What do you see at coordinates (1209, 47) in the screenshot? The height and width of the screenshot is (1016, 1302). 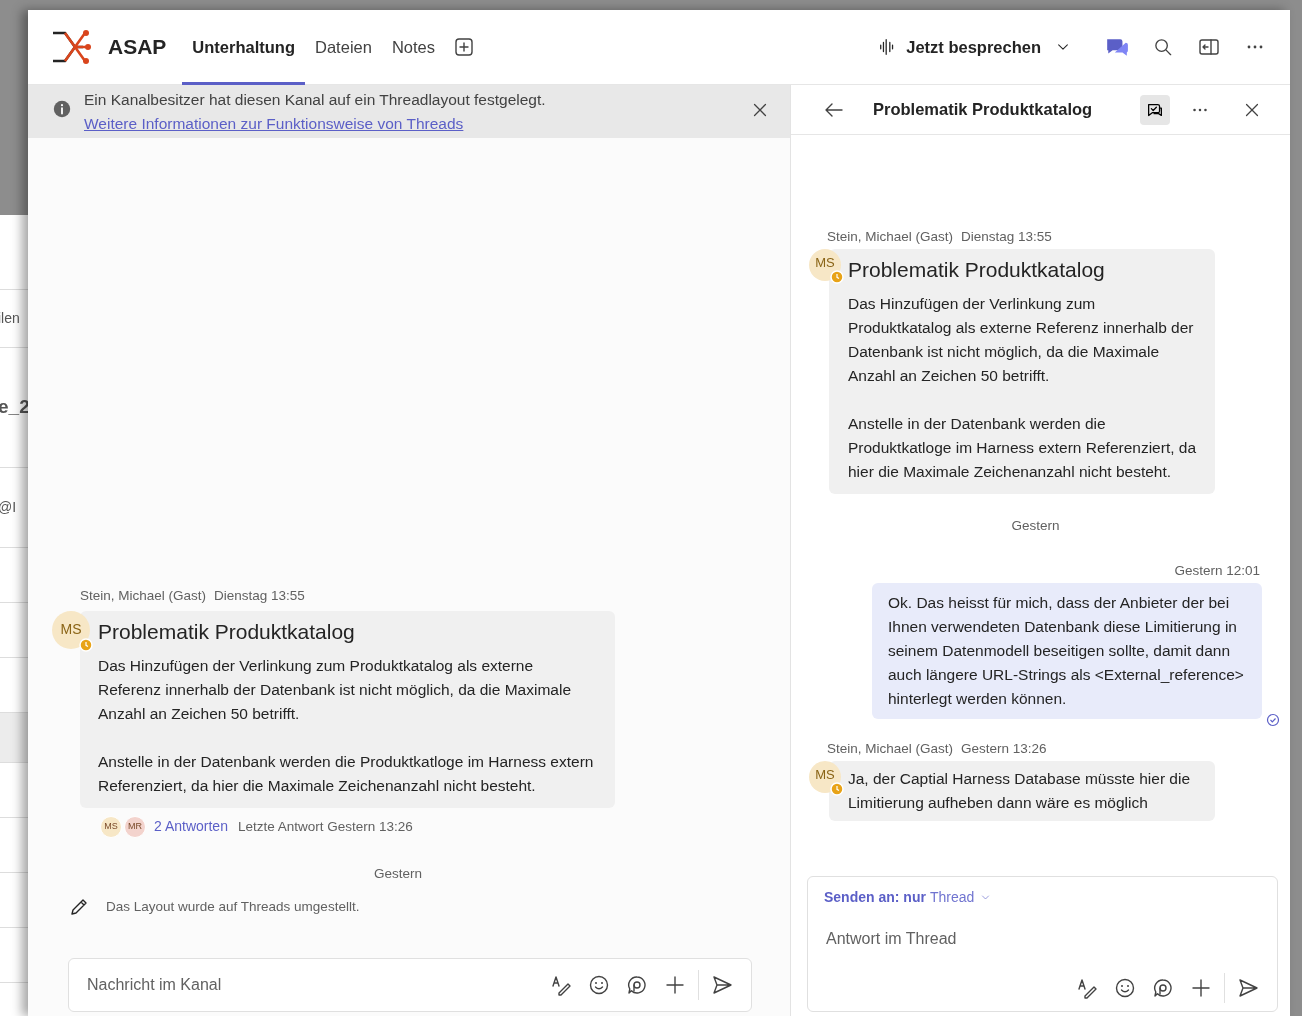 I see `pop-out-icon` at bounding box center [1209, 47].